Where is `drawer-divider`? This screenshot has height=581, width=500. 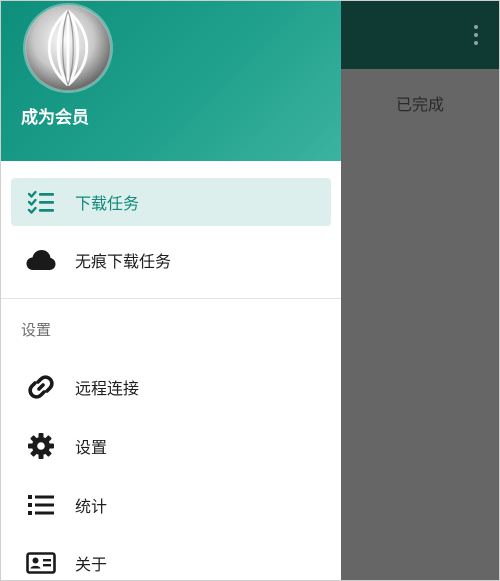 drawer-divider is located at coordinates (171, 298).